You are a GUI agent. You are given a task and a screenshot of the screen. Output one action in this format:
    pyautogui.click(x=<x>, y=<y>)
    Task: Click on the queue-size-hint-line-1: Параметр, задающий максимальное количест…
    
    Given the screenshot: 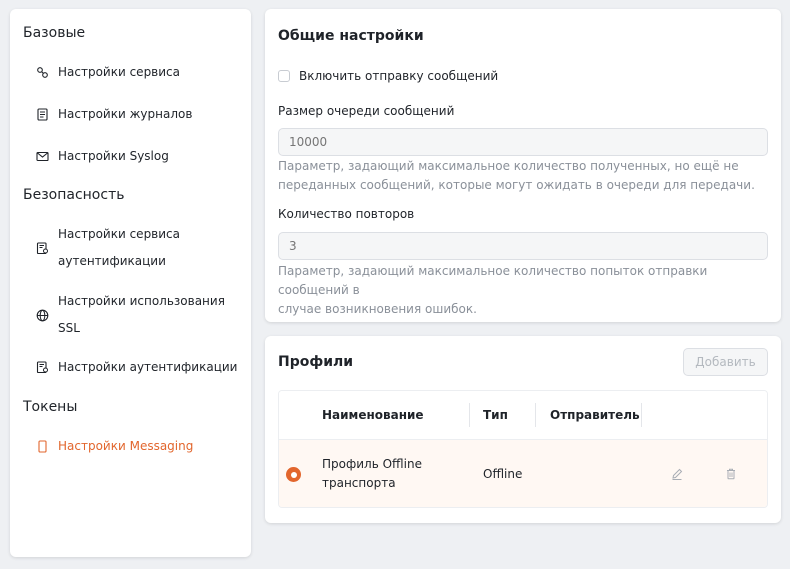 What is the action you would take?
    pyautogui.click(x=508, y=166)
    